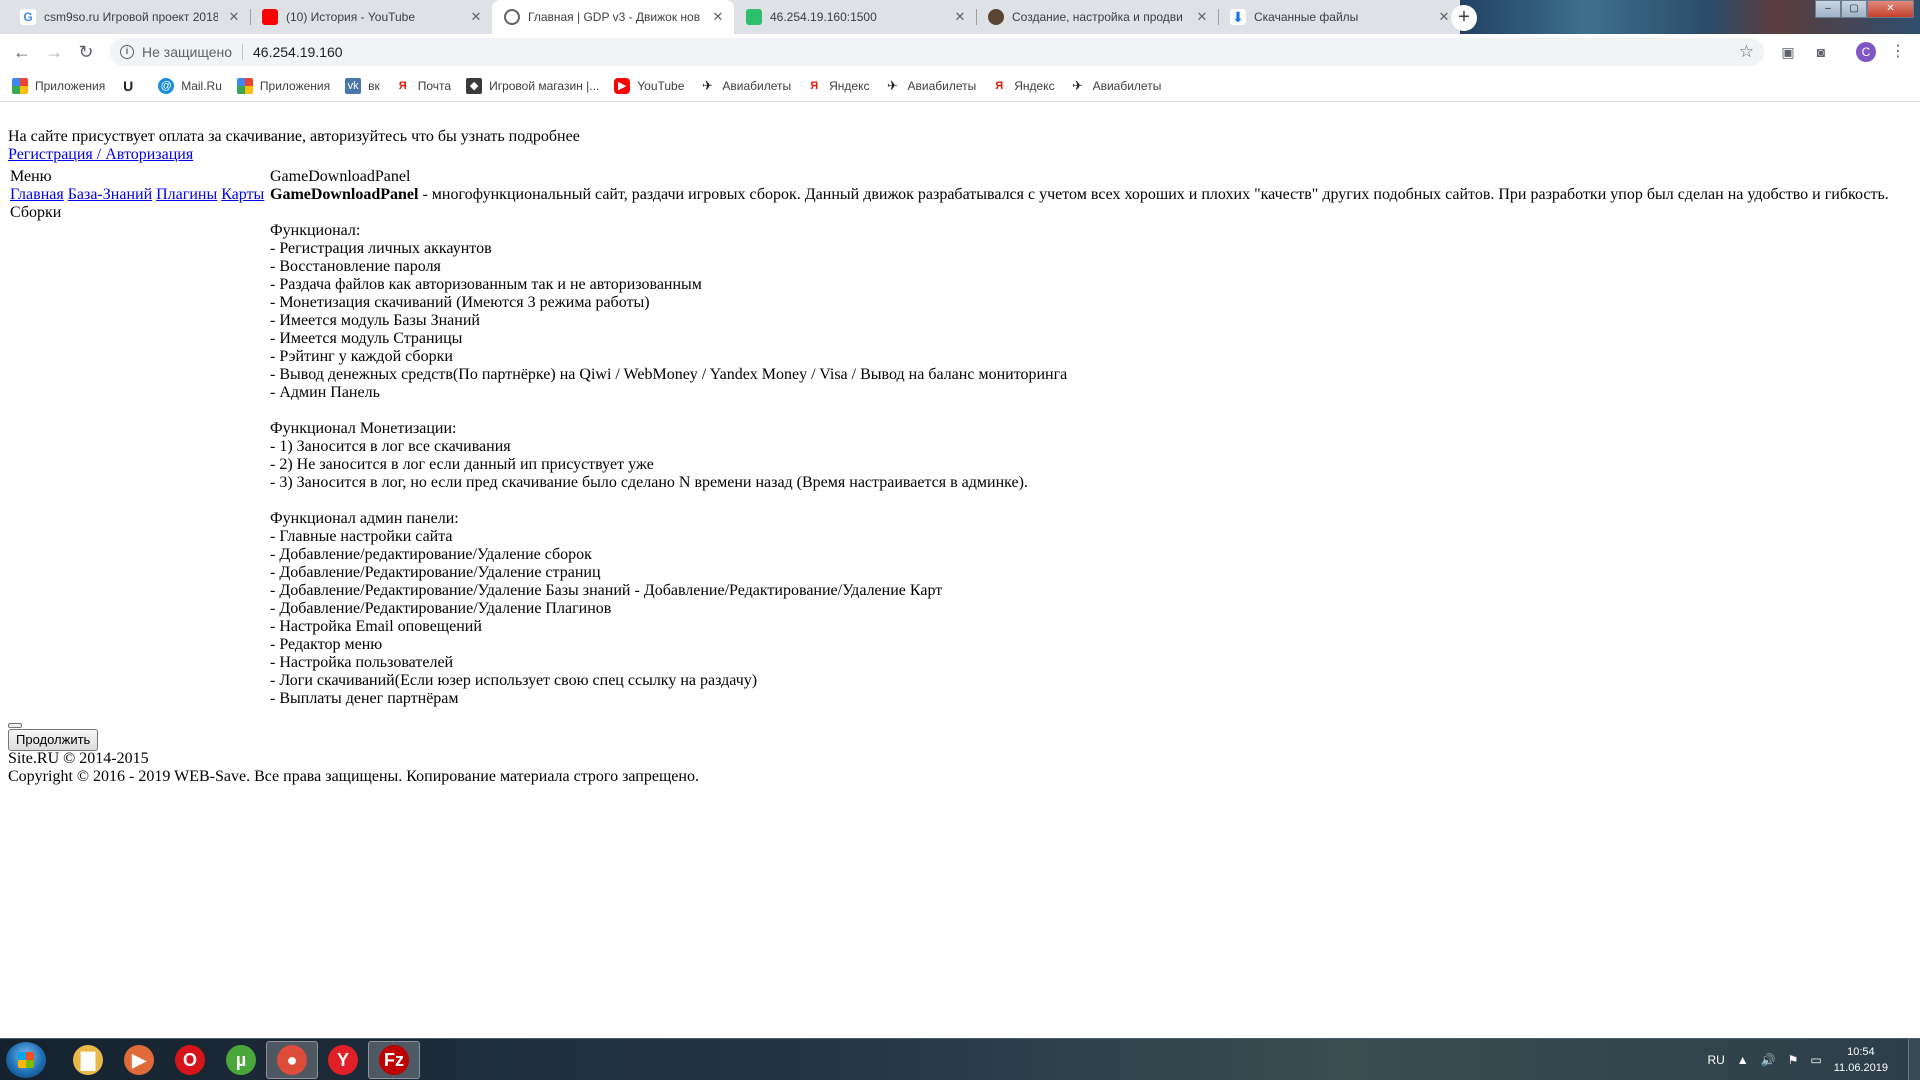 This screenshot has width=1920, height=1080. What do you see at coordinates (474, 85) in the screenshot?
I see `game-store-icon: ◆` at bounding box center [474, 85].